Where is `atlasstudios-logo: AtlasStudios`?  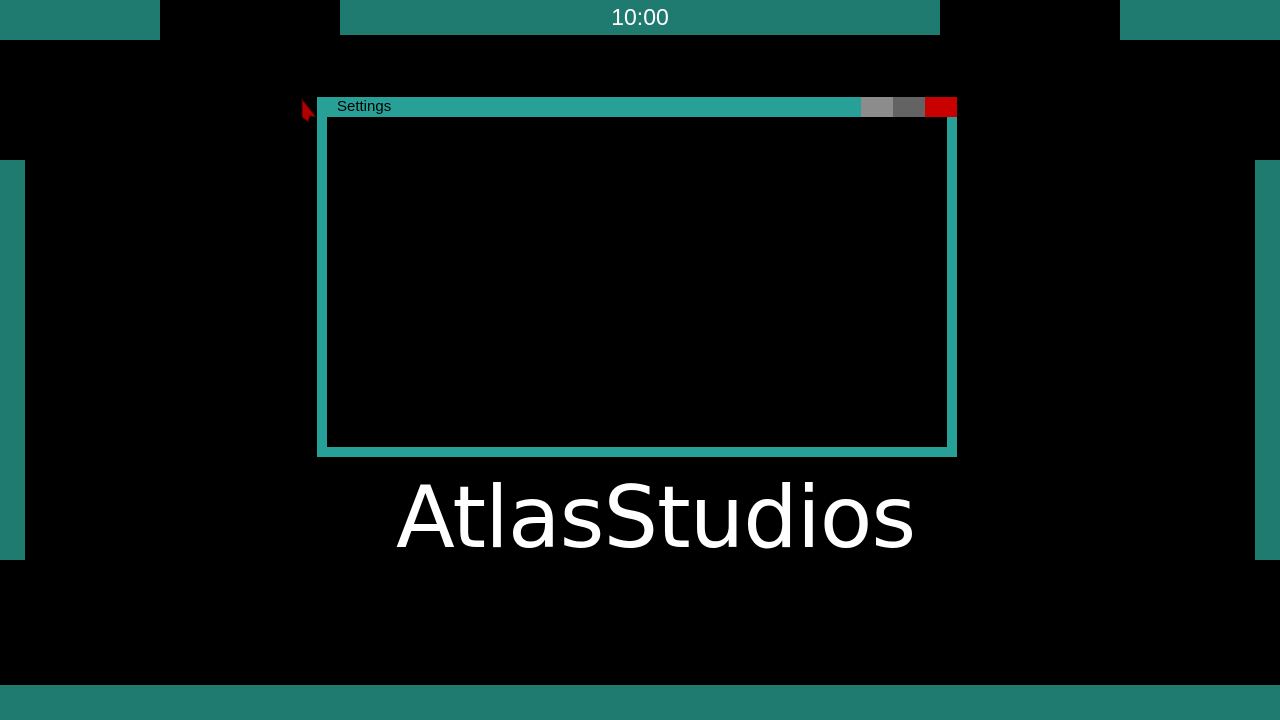 atlasstudios-logo: AtlasStudios is located at coordinates (656, 518).